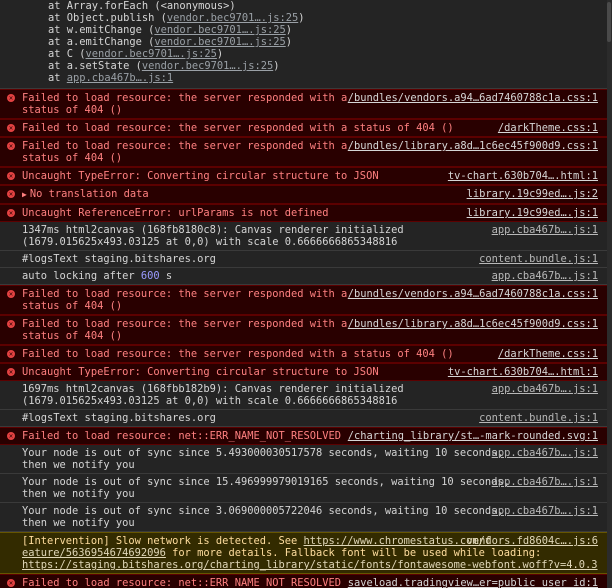 The image size is (612, 588). I want to click on stack-frame: at a.setState (vendor.bec9701….js:25), so click(306, 66).